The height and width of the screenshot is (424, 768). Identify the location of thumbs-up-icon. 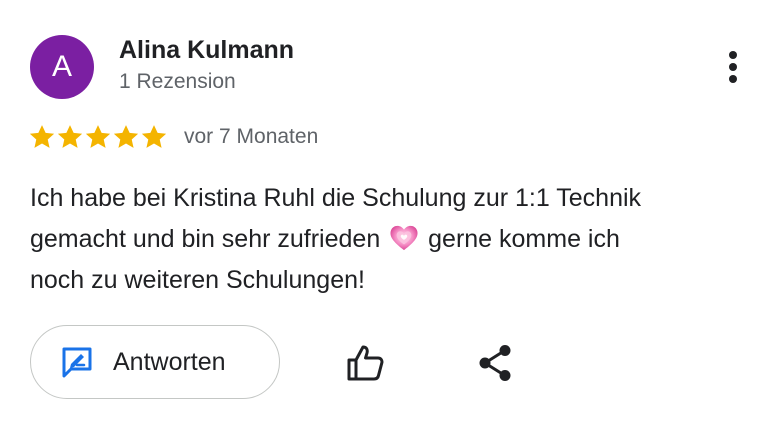
(365, 363).